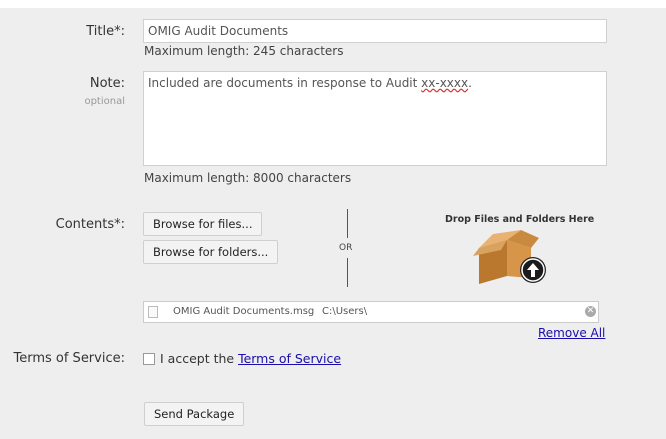 The height and width of the screenshot is (439, 666). Describe the element at coordinates (371, 312) in the screenshot. I see `file-list-item: OMIG Audit Documents.msg C:\Users\ ✕` at that location.